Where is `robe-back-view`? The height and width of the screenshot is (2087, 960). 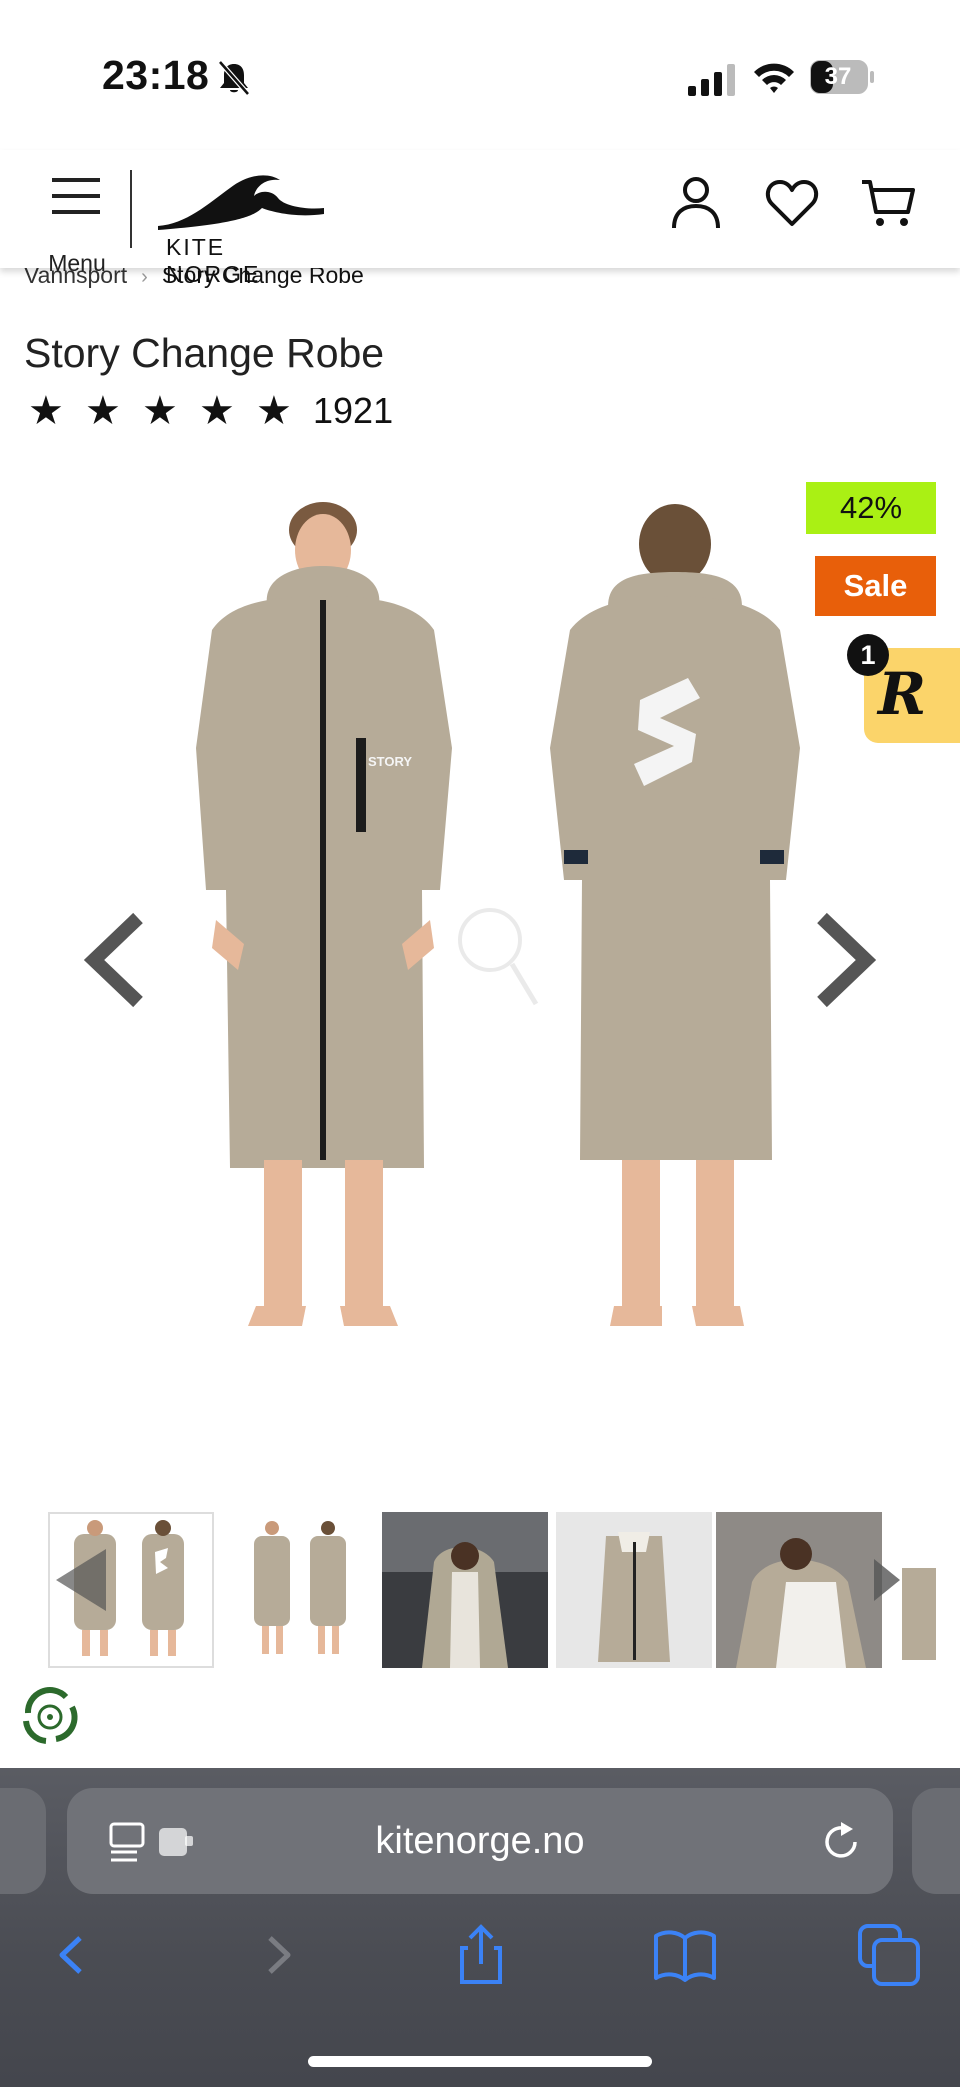
robe-back-view is located at coordinates (675, 915).